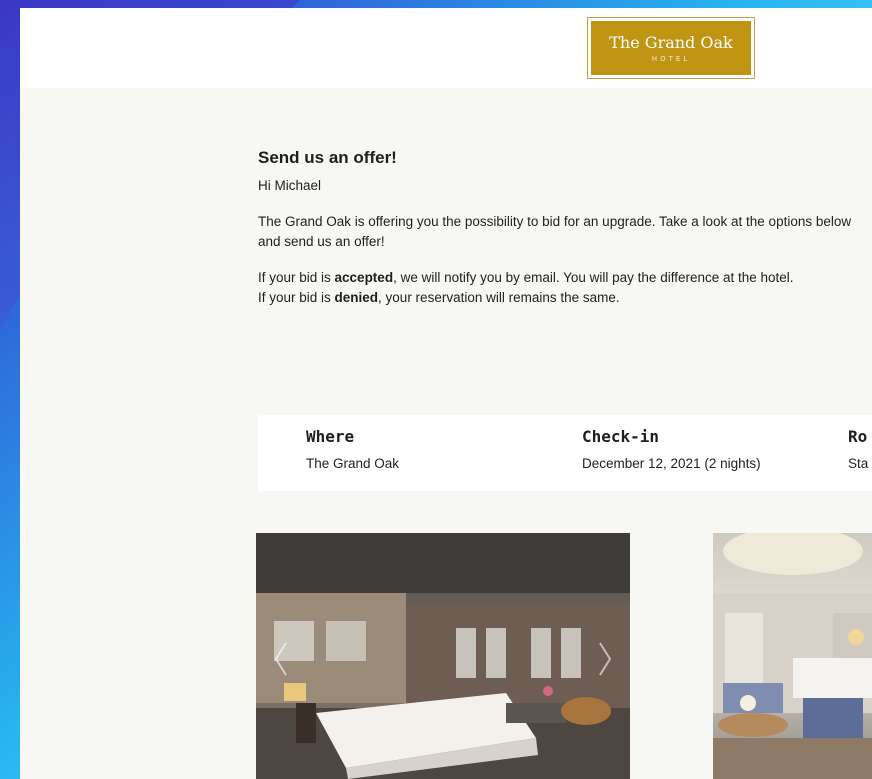  I want to click on checkin-value: December 12, 2021 (2 nights), so click(671, 463).